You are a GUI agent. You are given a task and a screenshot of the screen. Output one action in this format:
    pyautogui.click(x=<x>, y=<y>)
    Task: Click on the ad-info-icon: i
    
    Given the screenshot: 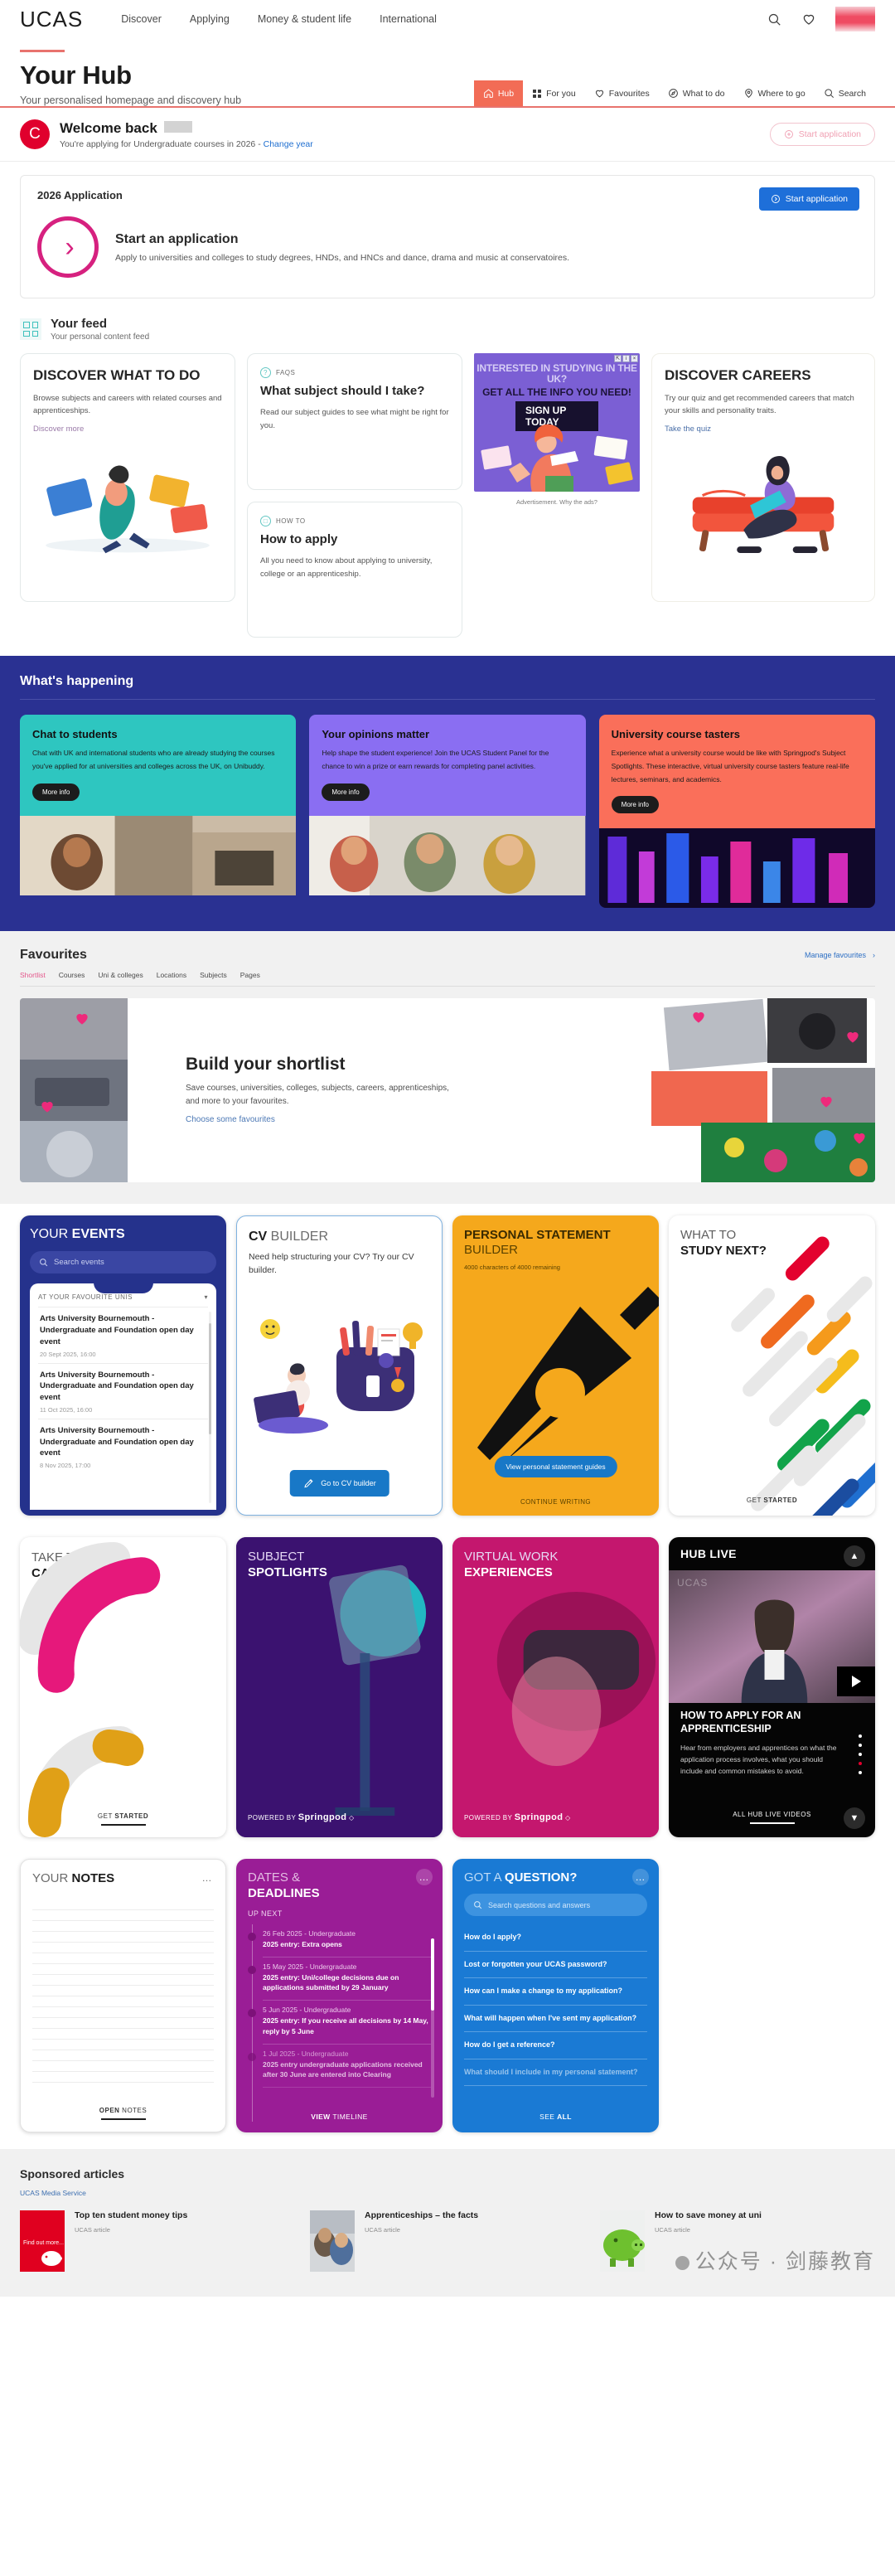 What is the action you would take?
    pyautogui.click(x=626, y=358)
    